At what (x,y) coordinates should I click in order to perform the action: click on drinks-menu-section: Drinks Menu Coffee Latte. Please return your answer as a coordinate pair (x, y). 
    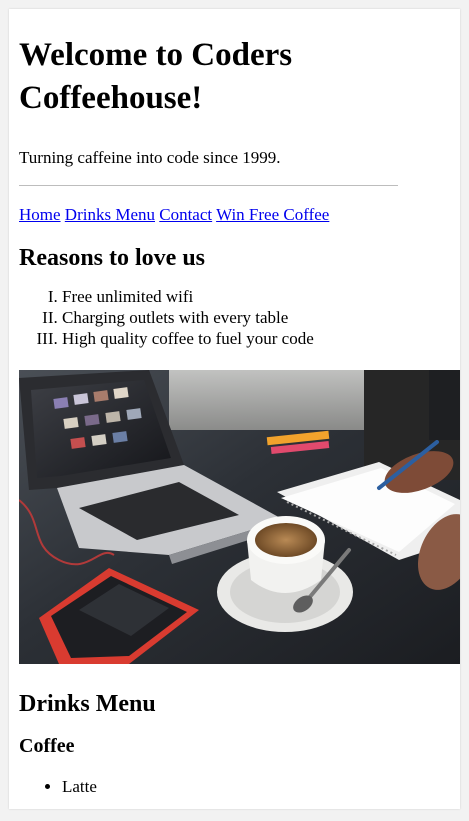
    Looking at the image, I should click on (239, 743).